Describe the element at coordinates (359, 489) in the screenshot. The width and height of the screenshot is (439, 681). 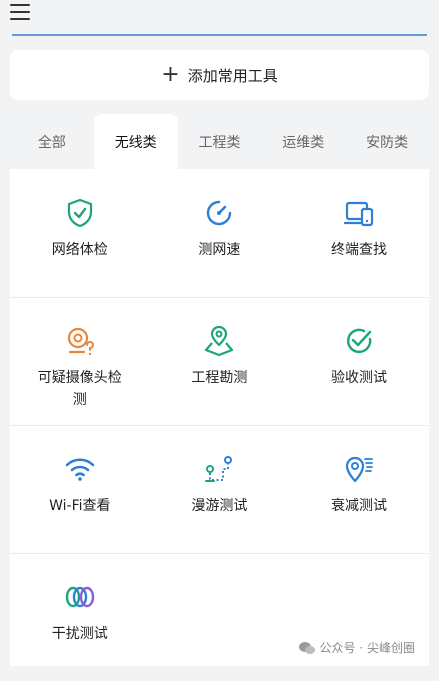
I see `tool-attenuation-test: 衰减测试` at that location.